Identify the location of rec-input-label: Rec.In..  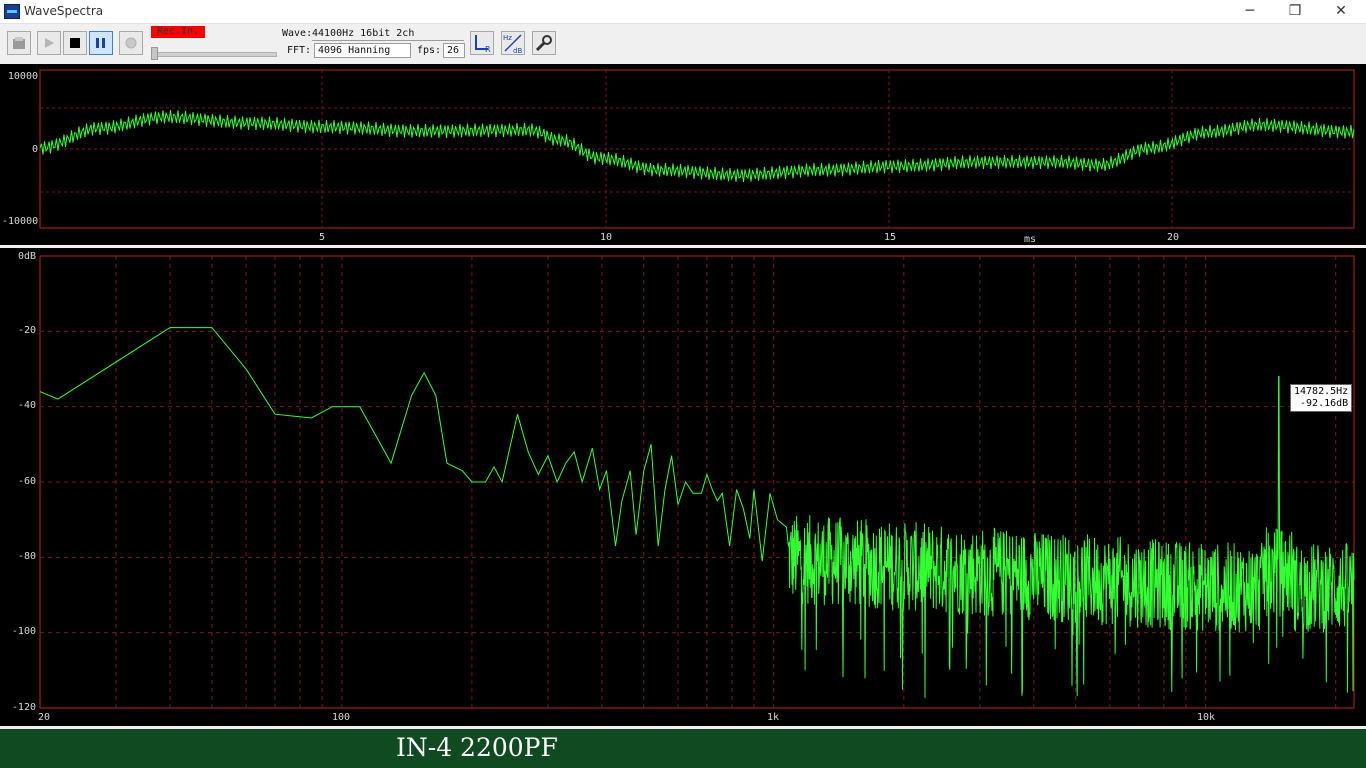
(178, 32).